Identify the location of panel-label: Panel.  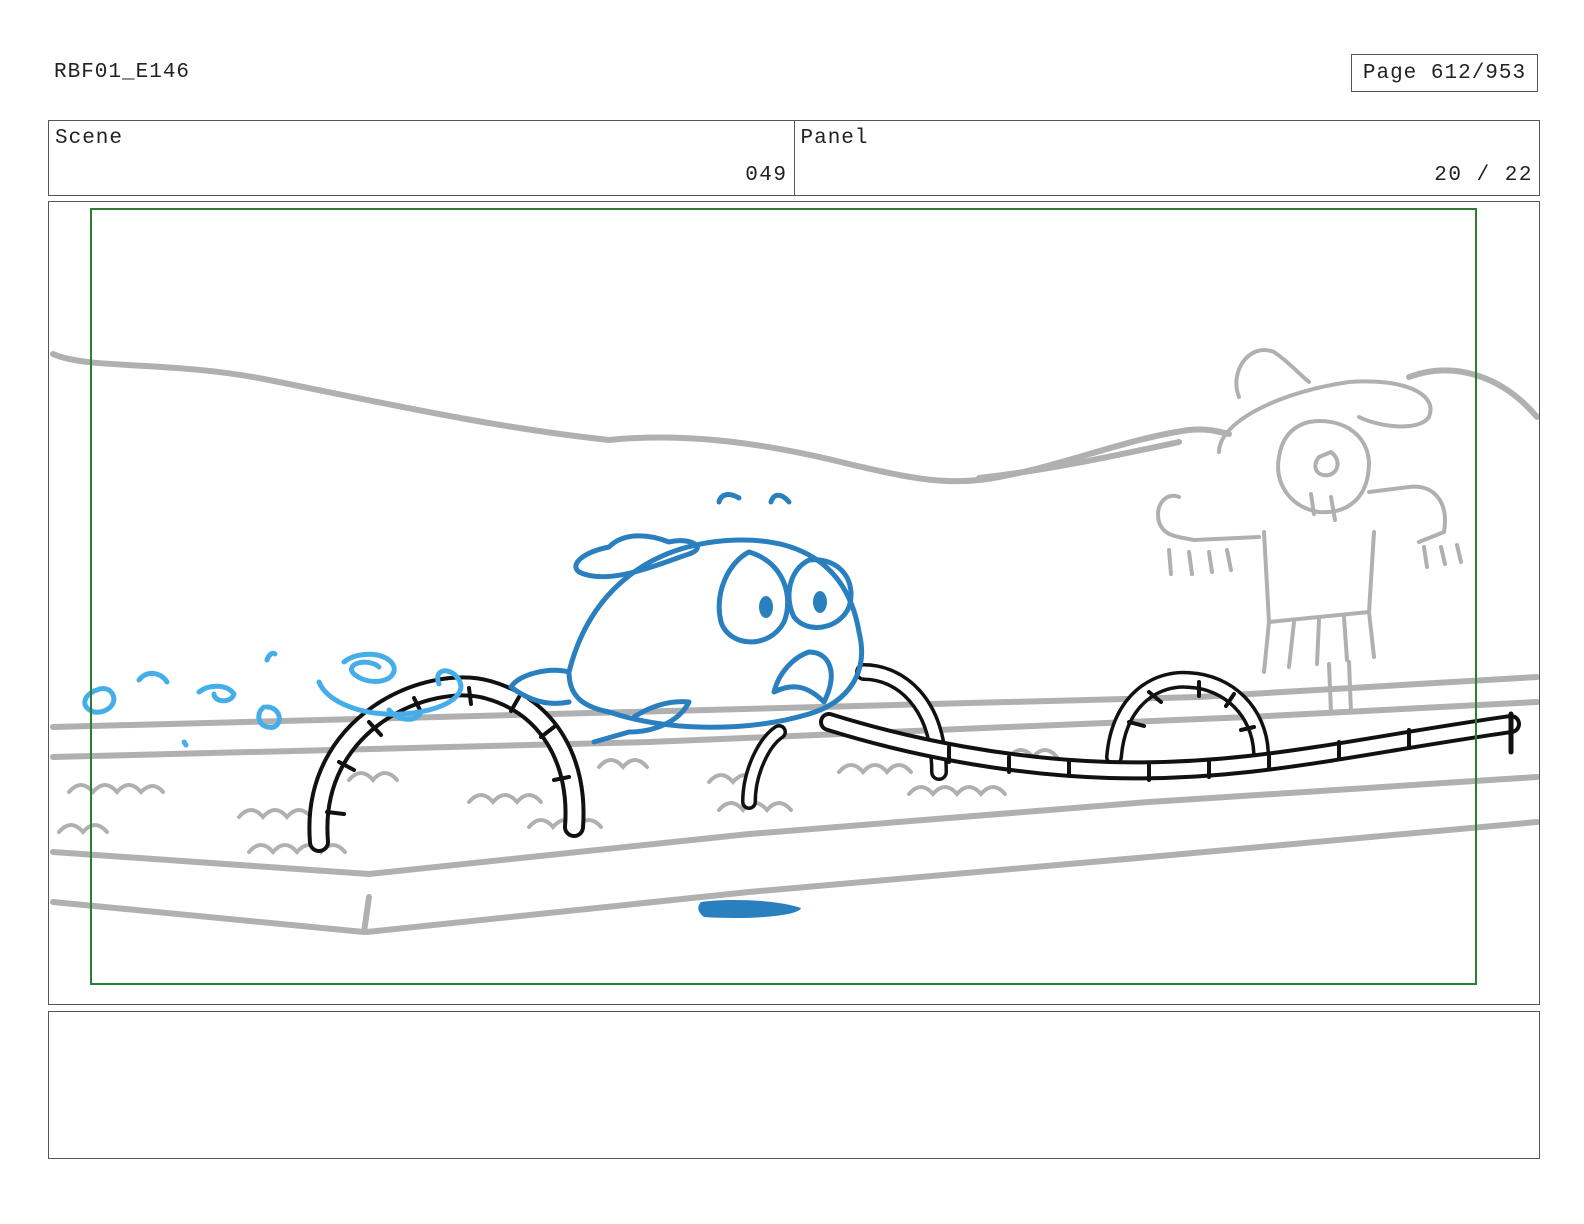
(834, 138).